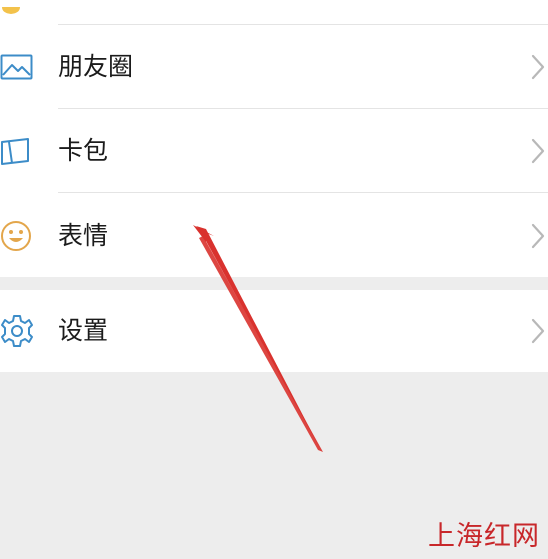 This screenshot has height=559, width=548. Describe the element at coordinates (484, 536) in the screenshot. I see `watermark-text: 上海红网` at that location.